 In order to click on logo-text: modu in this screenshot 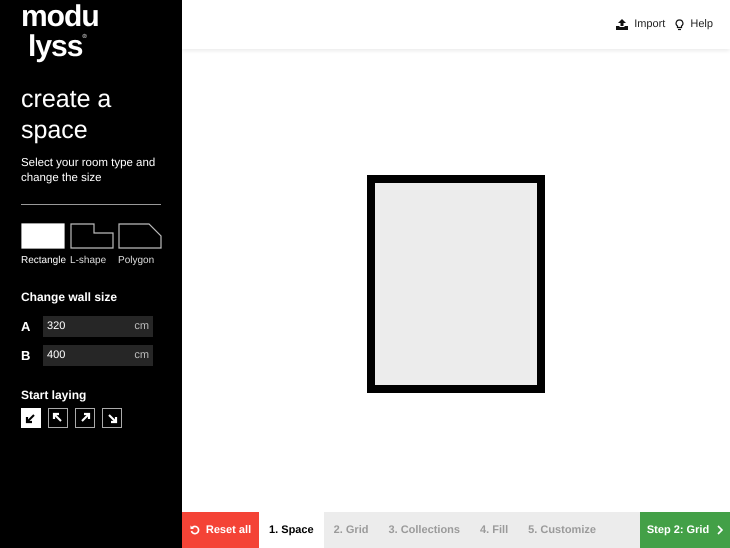, I will do `click(60, 17)`.